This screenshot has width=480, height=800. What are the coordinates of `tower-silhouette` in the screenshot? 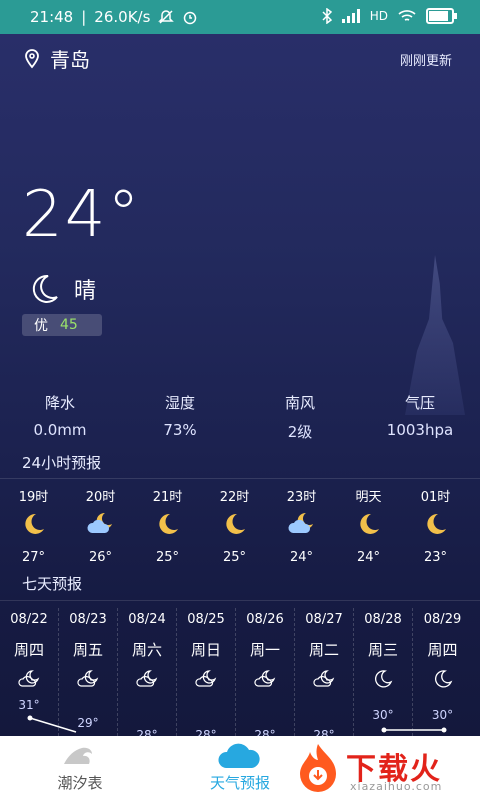 It's located at (435, 335).